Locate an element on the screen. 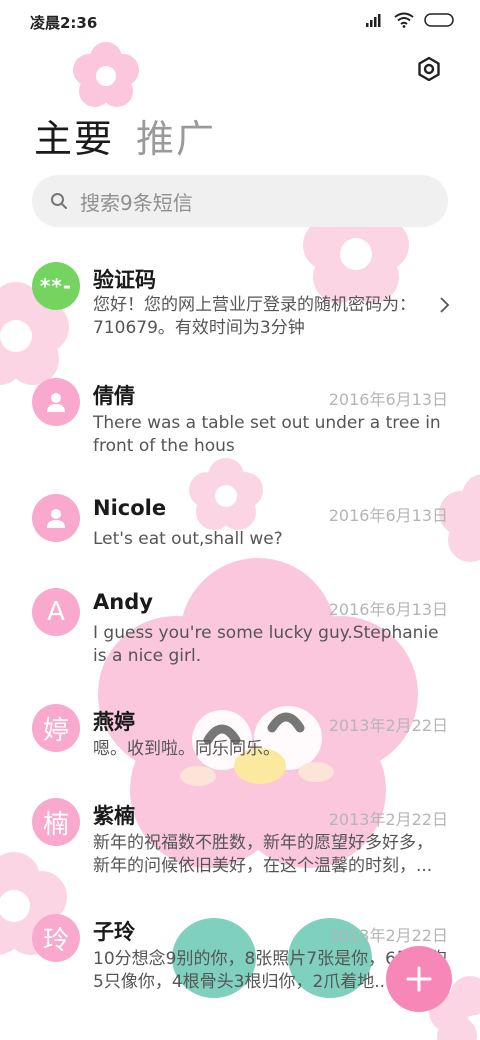 The image size is (480, 1040). tab-bar: 主要 推广 is located at coordinates (125, 135).